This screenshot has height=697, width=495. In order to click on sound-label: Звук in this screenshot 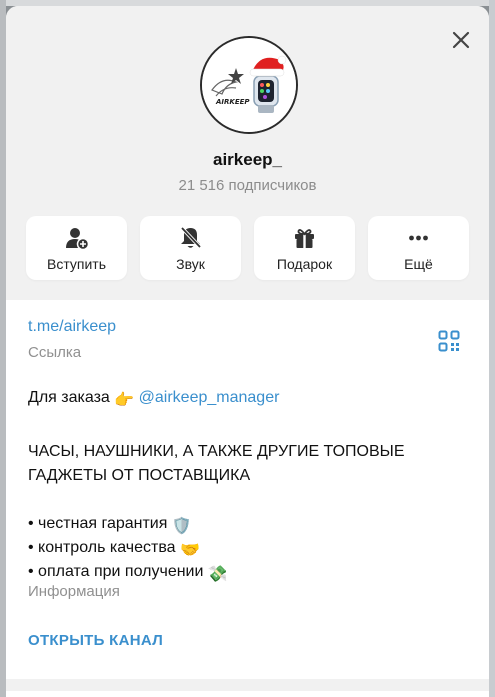, I will do `click(190, 264)`.